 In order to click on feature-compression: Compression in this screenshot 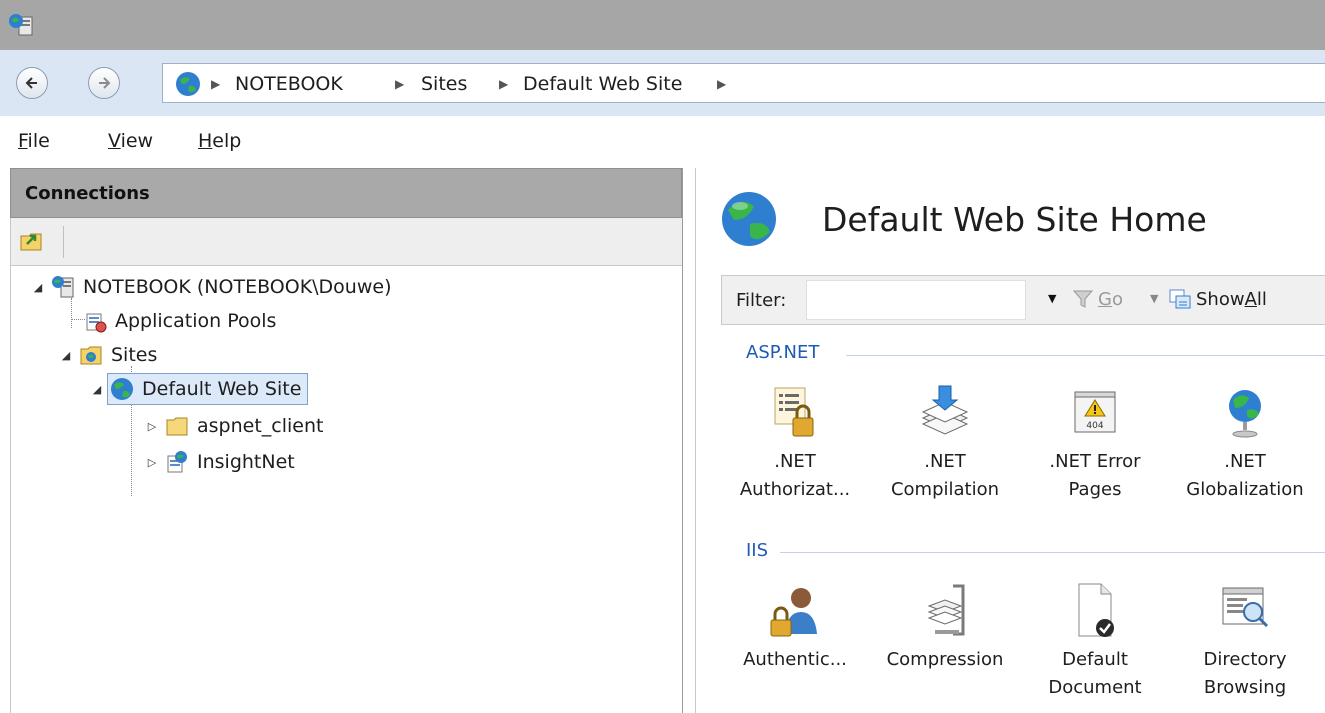, I will do `click(945, 627)`.